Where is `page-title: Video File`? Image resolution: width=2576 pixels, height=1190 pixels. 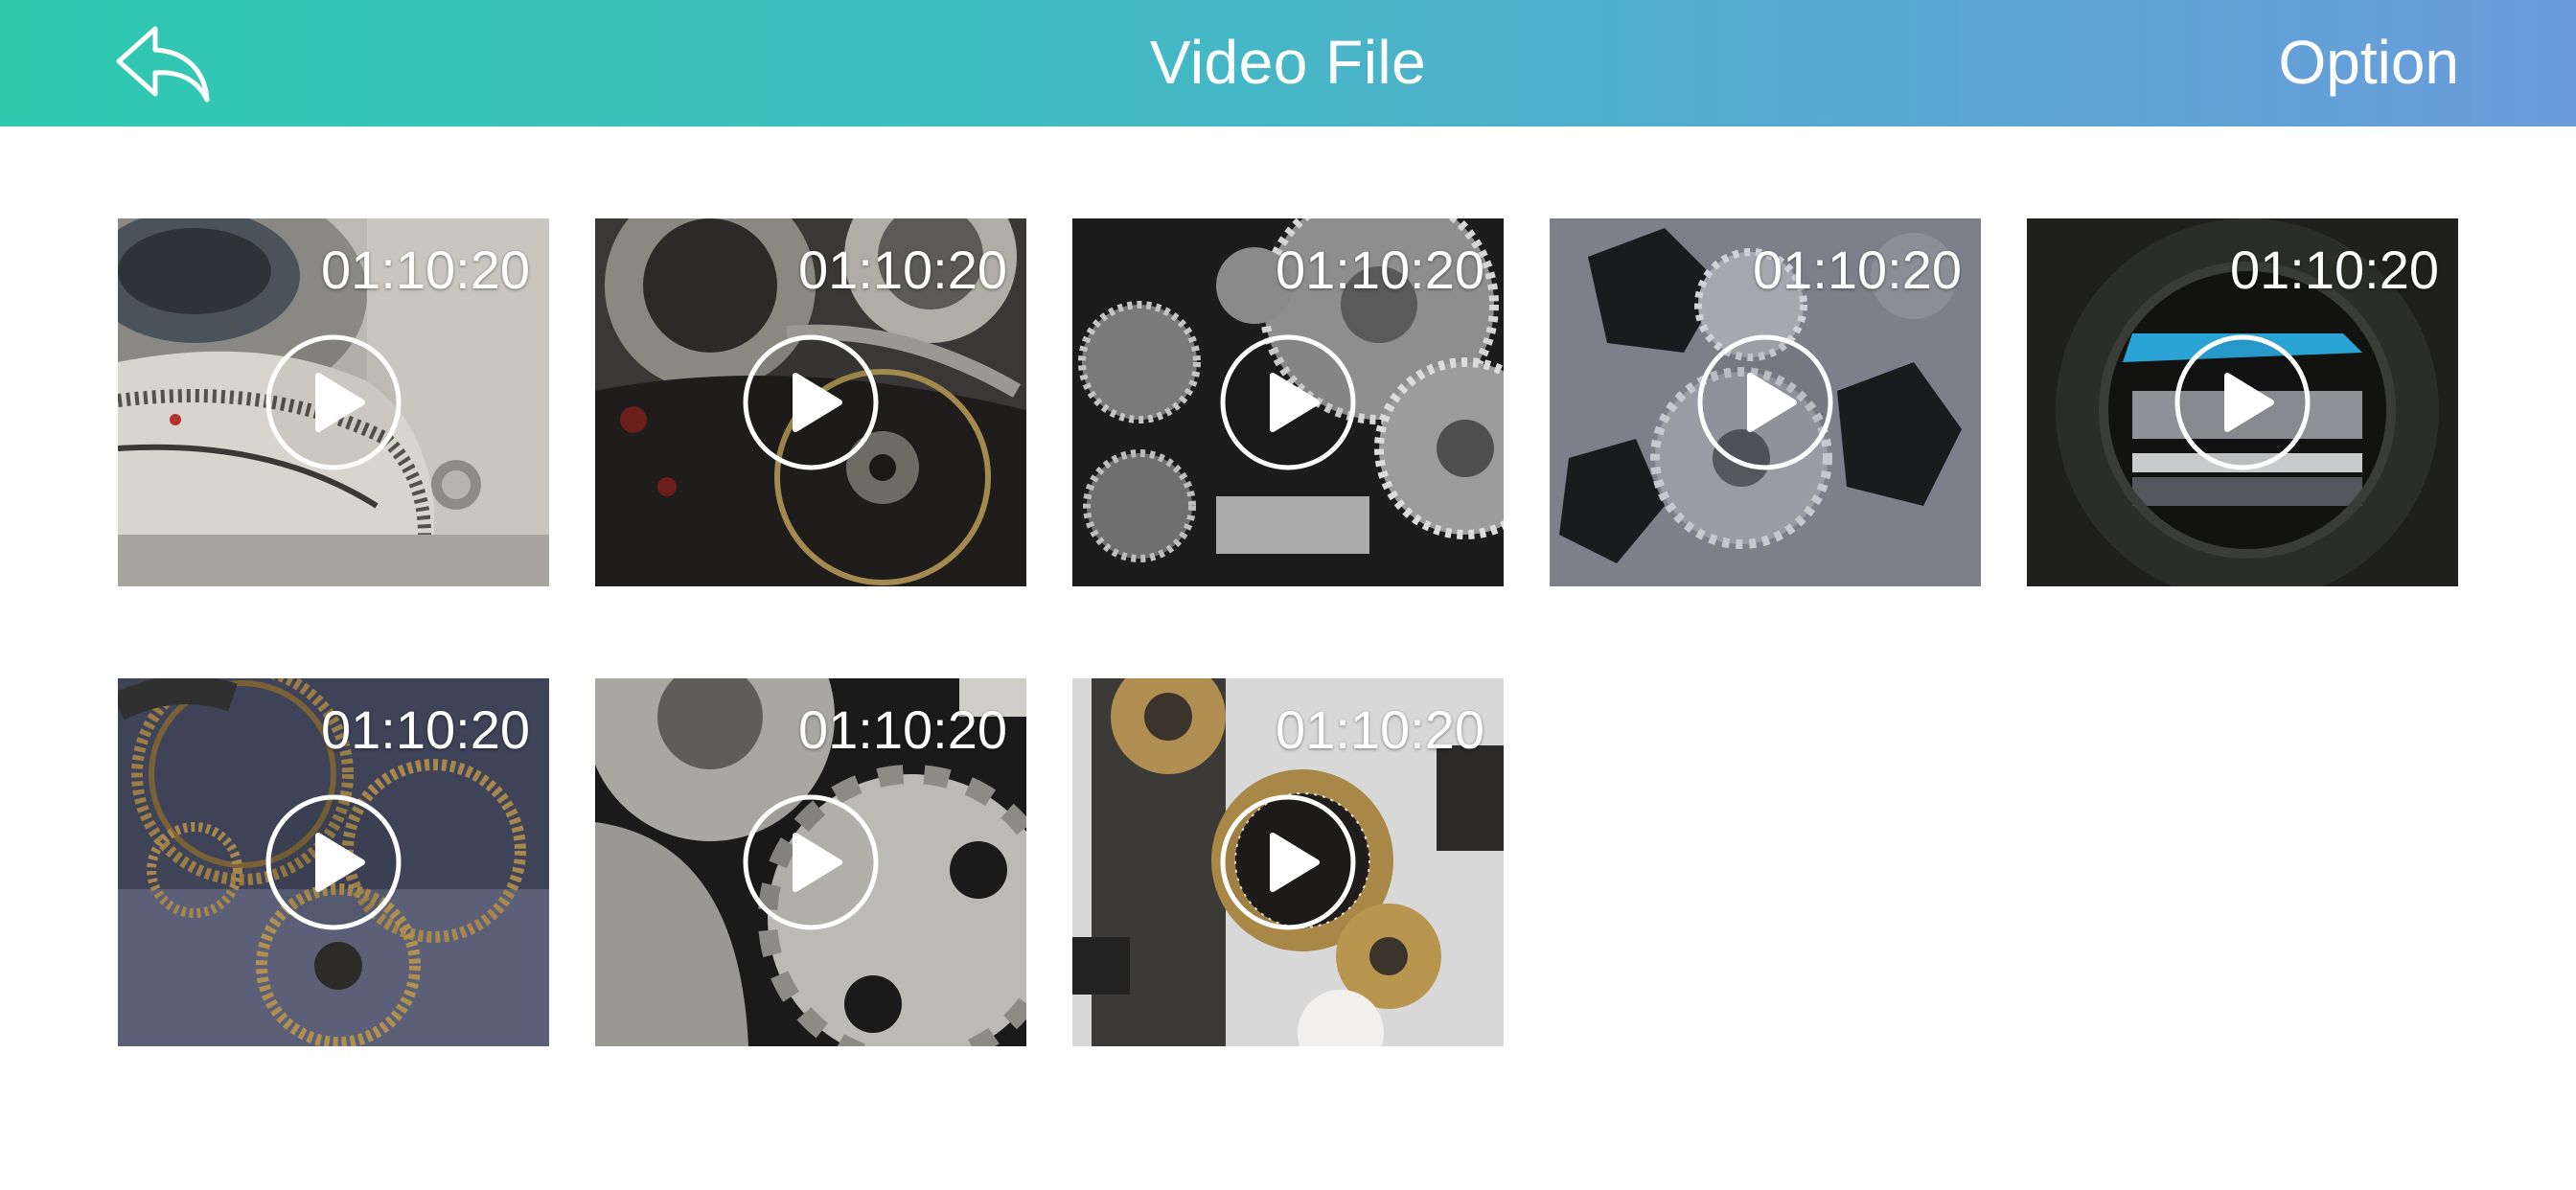
page-title: Video File is located at coordinates (1288, 62).